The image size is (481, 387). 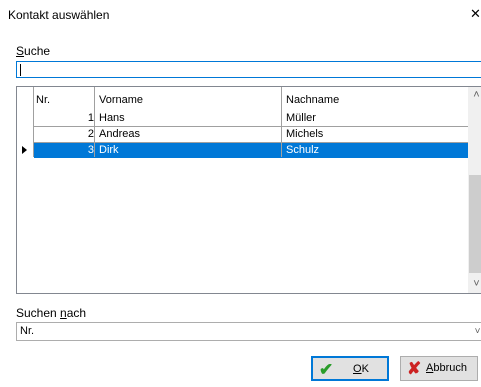 I want to click on cancel-button-label: Abbruch, so click(x=446, y=368).